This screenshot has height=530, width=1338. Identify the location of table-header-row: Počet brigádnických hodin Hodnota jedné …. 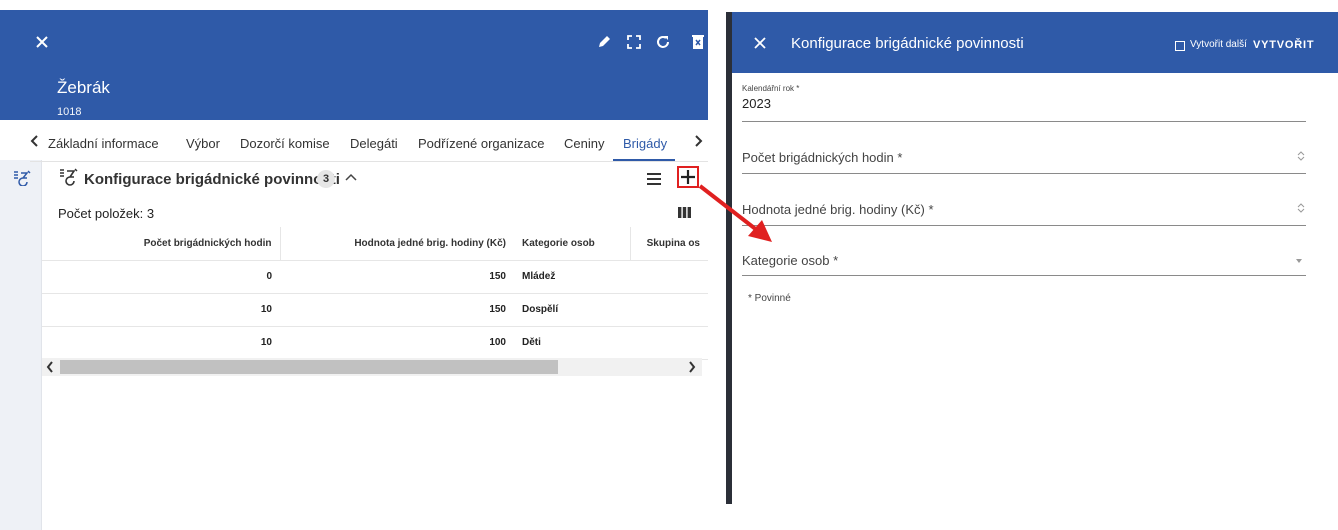
(375, 244).